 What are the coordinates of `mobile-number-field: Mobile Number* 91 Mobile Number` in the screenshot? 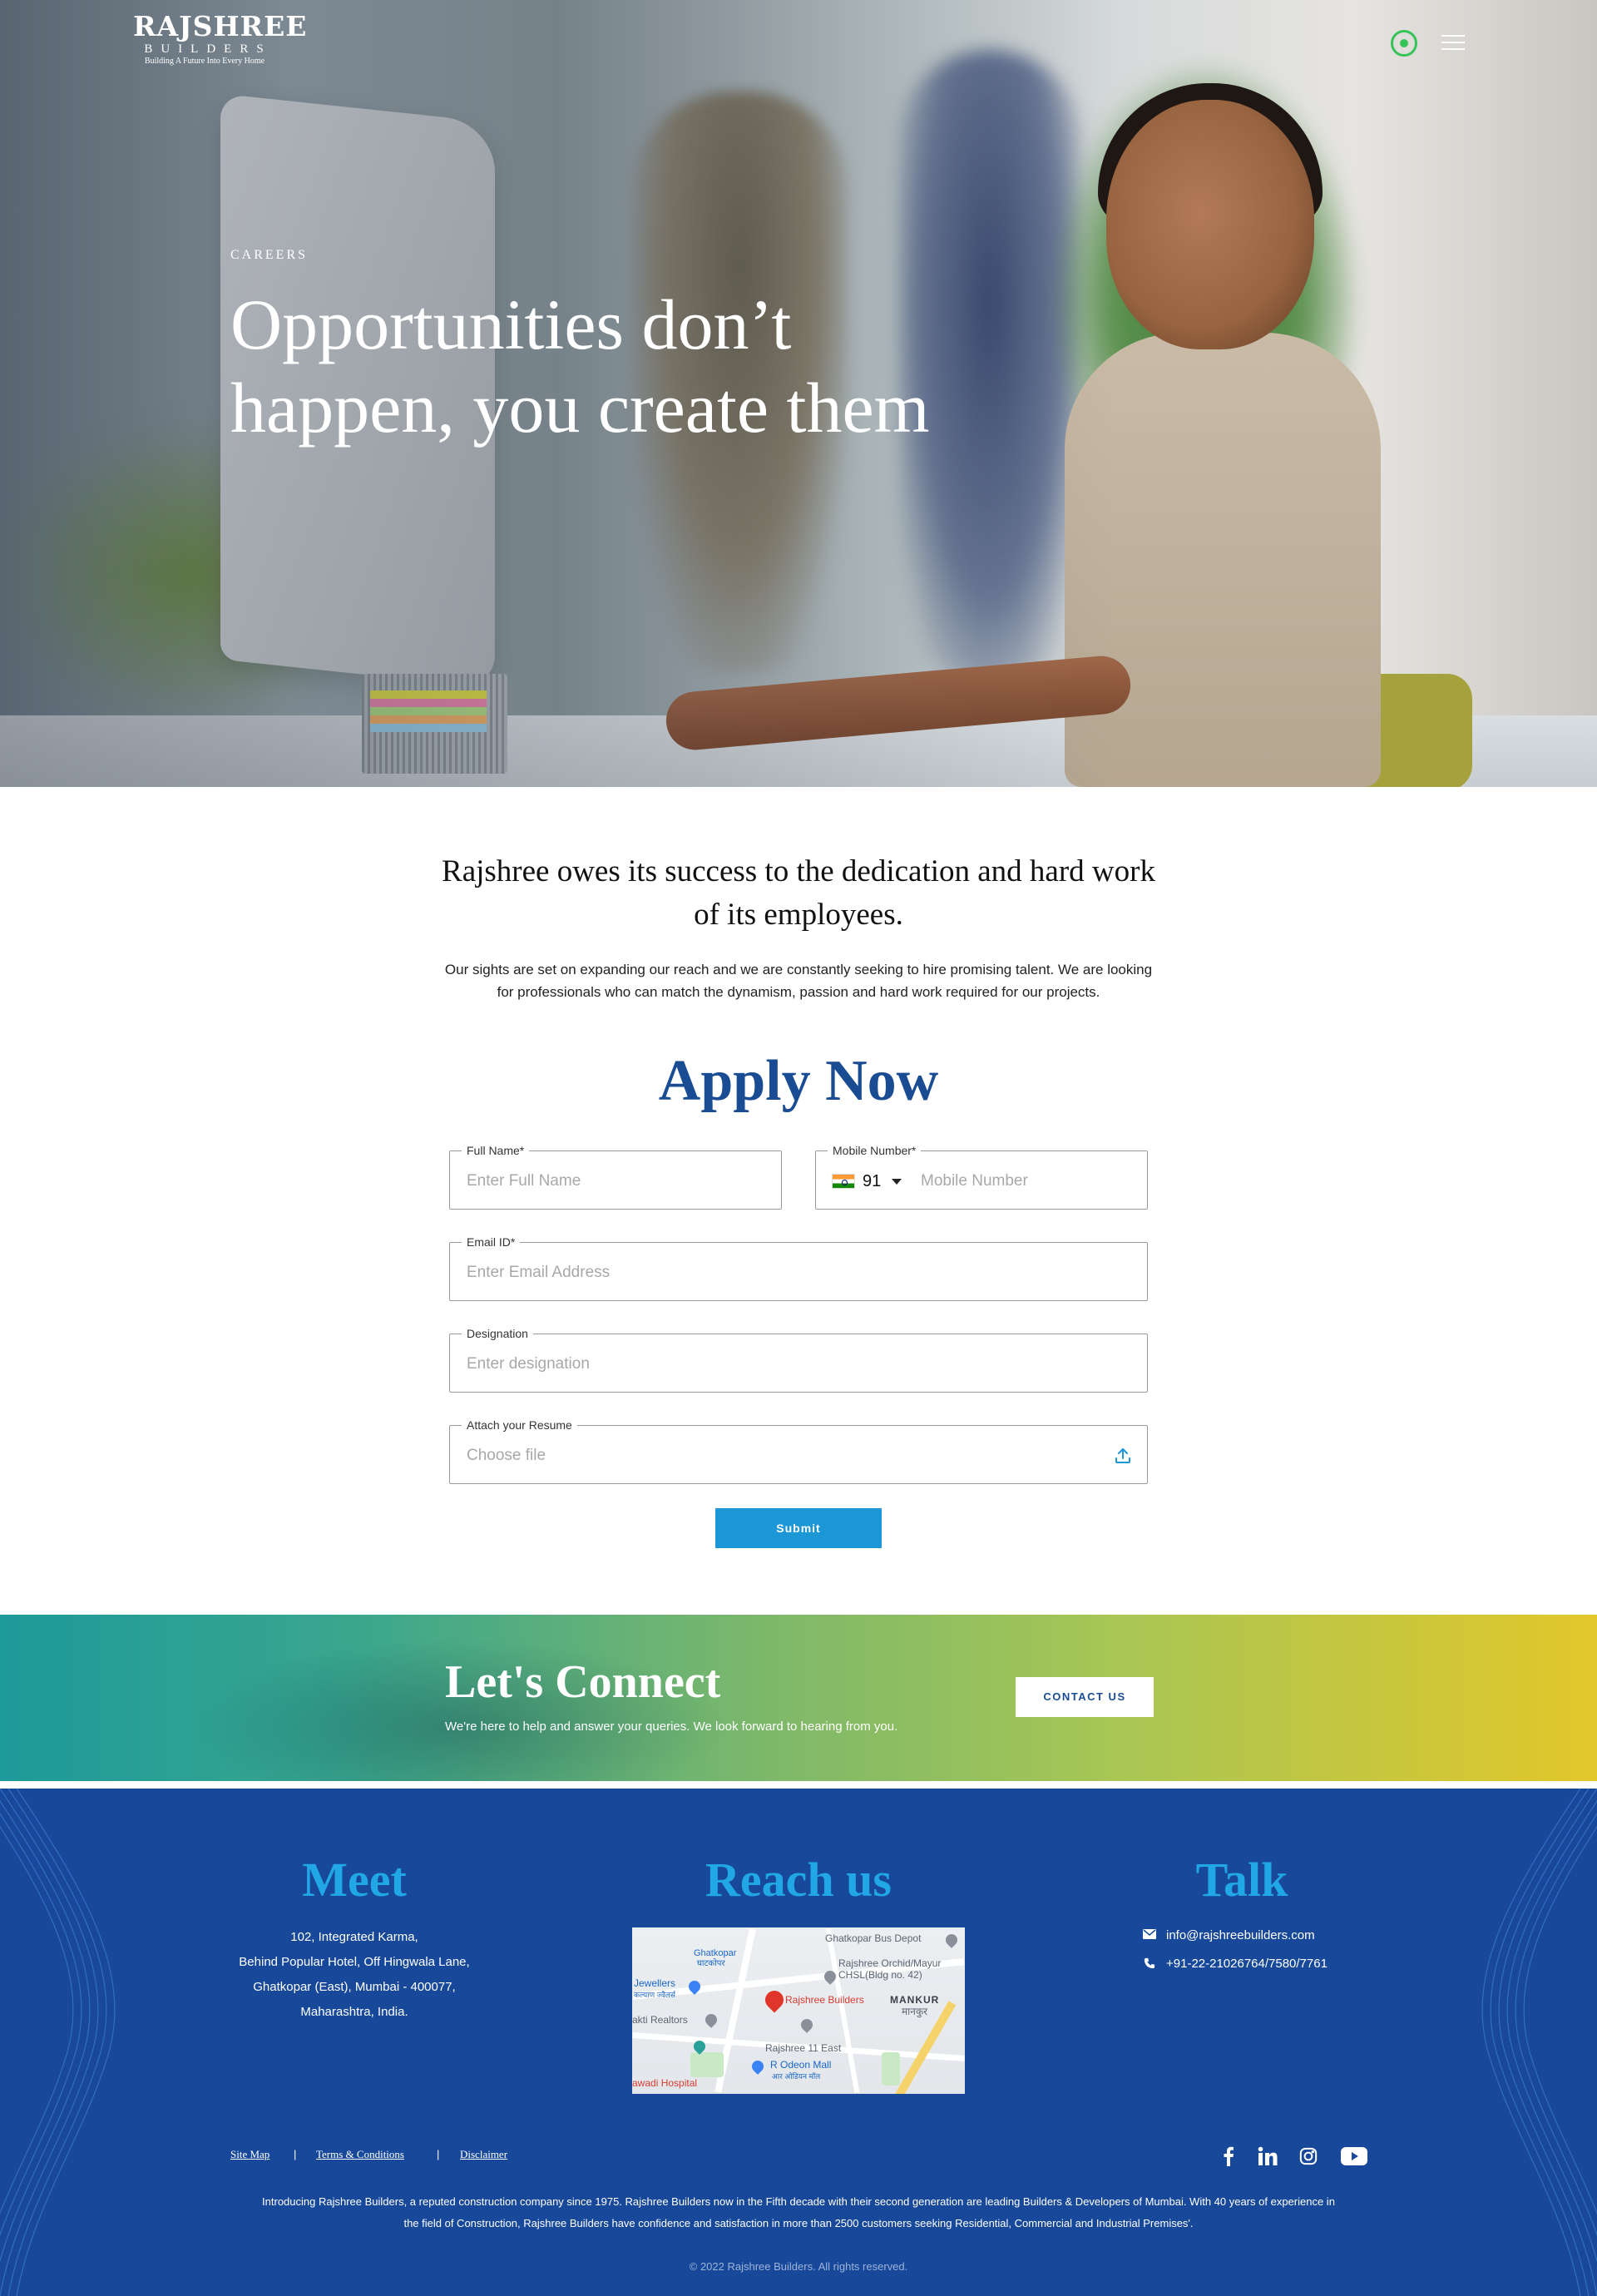 It's located at (981, 1176).